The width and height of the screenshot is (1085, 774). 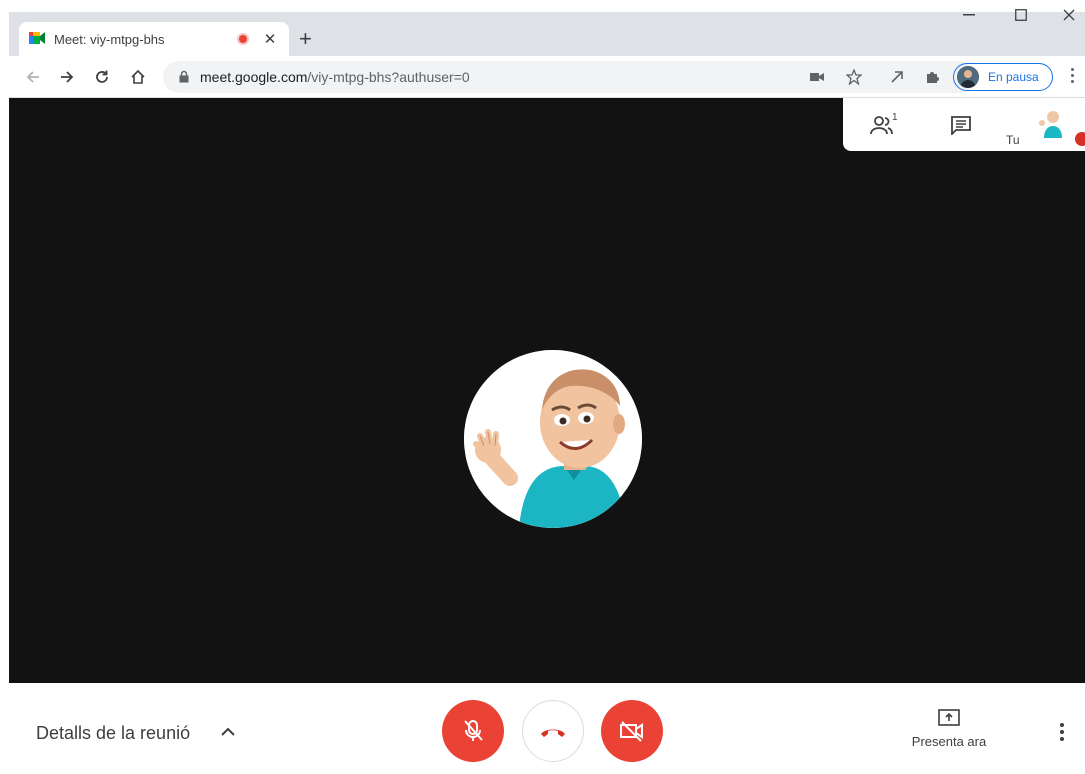 I want to click on profile-status: En pausa, so click(x=1013, y=77).